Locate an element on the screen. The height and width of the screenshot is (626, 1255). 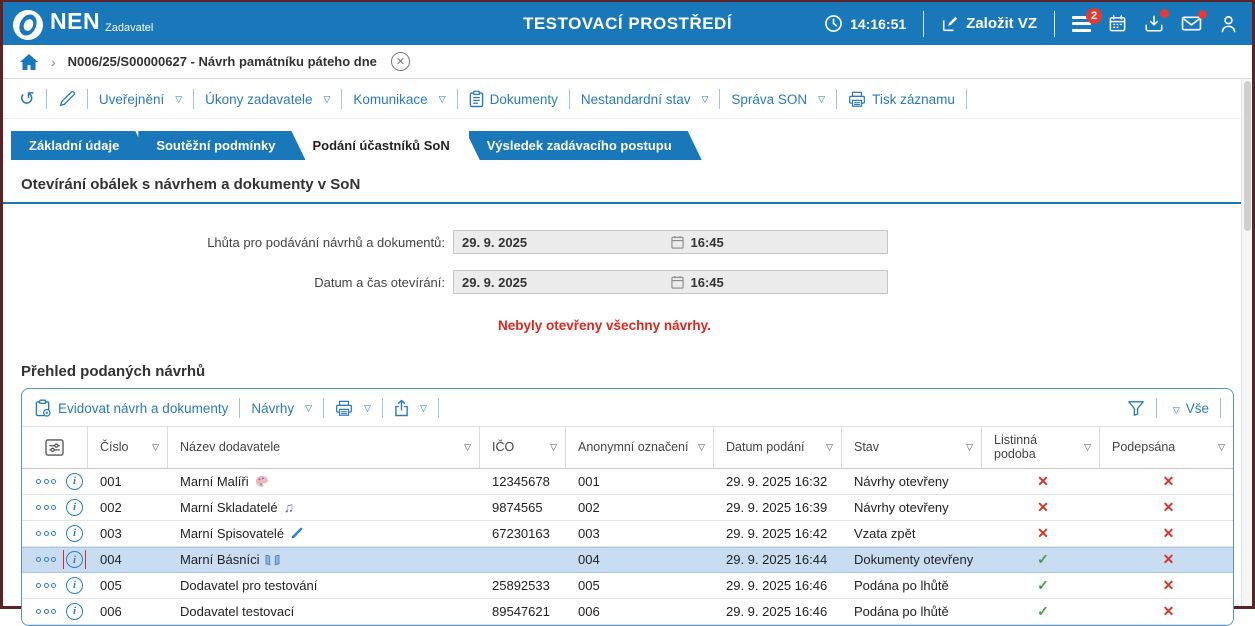
print-record-button: Tisk záznamu is located at coordinates (901, 99).